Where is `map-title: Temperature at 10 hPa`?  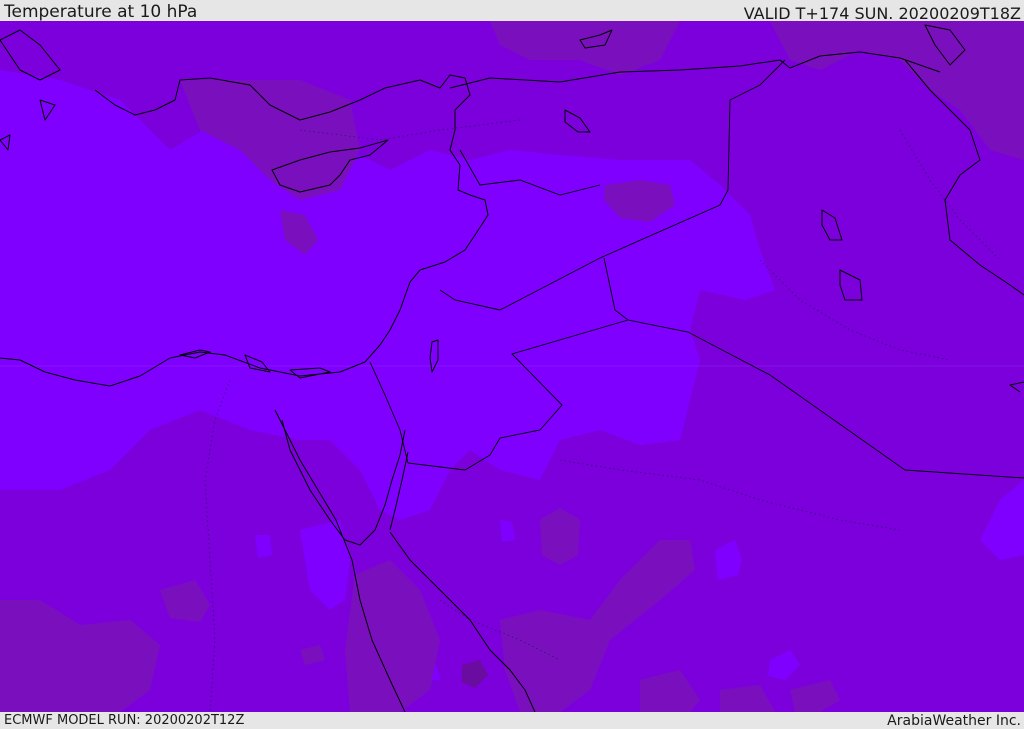
map-title: Temperature at 10 hPa is located at coordinates (101, 12).